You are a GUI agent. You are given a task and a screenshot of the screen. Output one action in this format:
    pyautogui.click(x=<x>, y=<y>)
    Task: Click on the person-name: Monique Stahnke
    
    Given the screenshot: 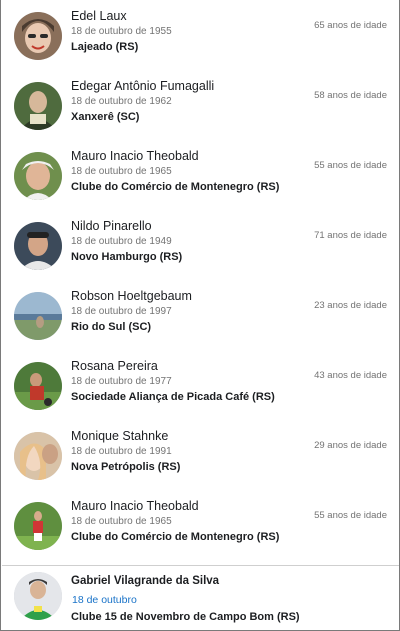 What is the action you would take?
    pyautogui.click(x=119, y=436)
    